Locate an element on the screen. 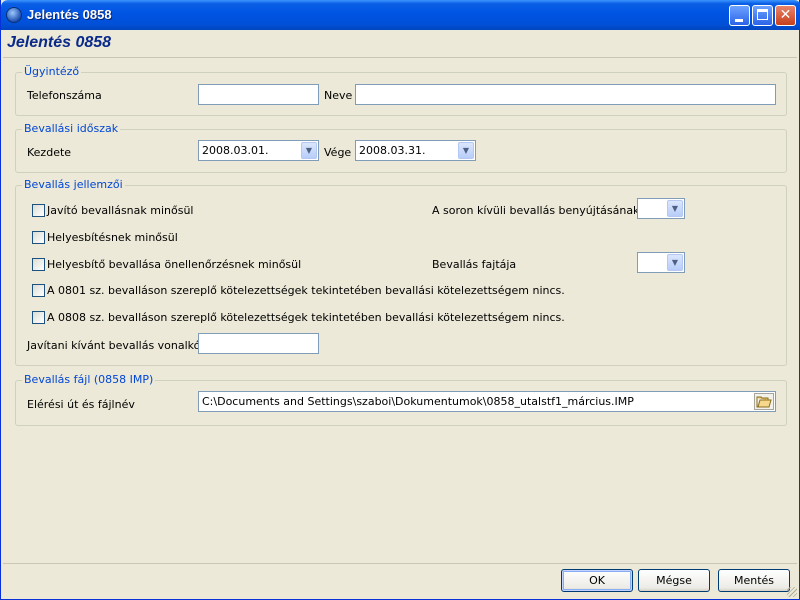 This screenshot has width=800, height=600. resize-grip-icon is located at coordinates (792, 592).